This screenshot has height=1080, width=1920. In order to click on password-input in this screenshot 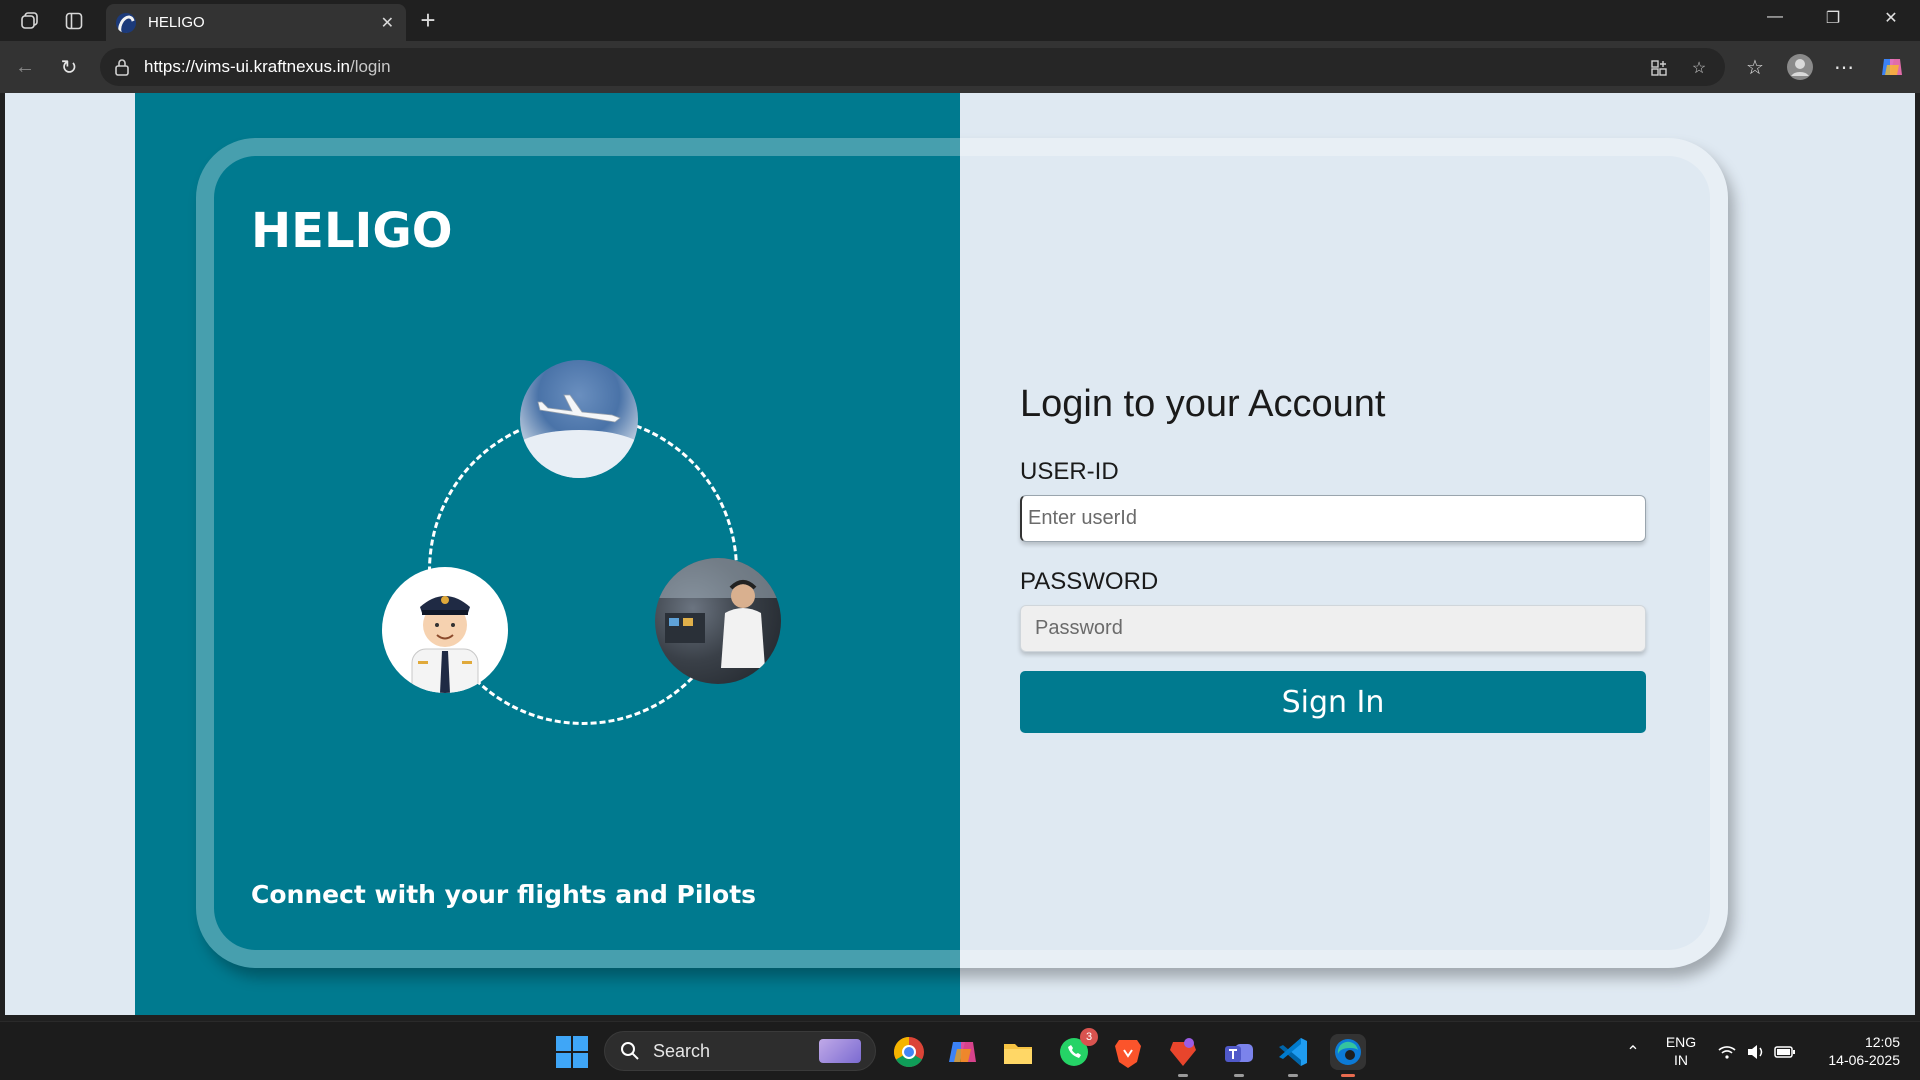, I will do `click(1333, 628)`.